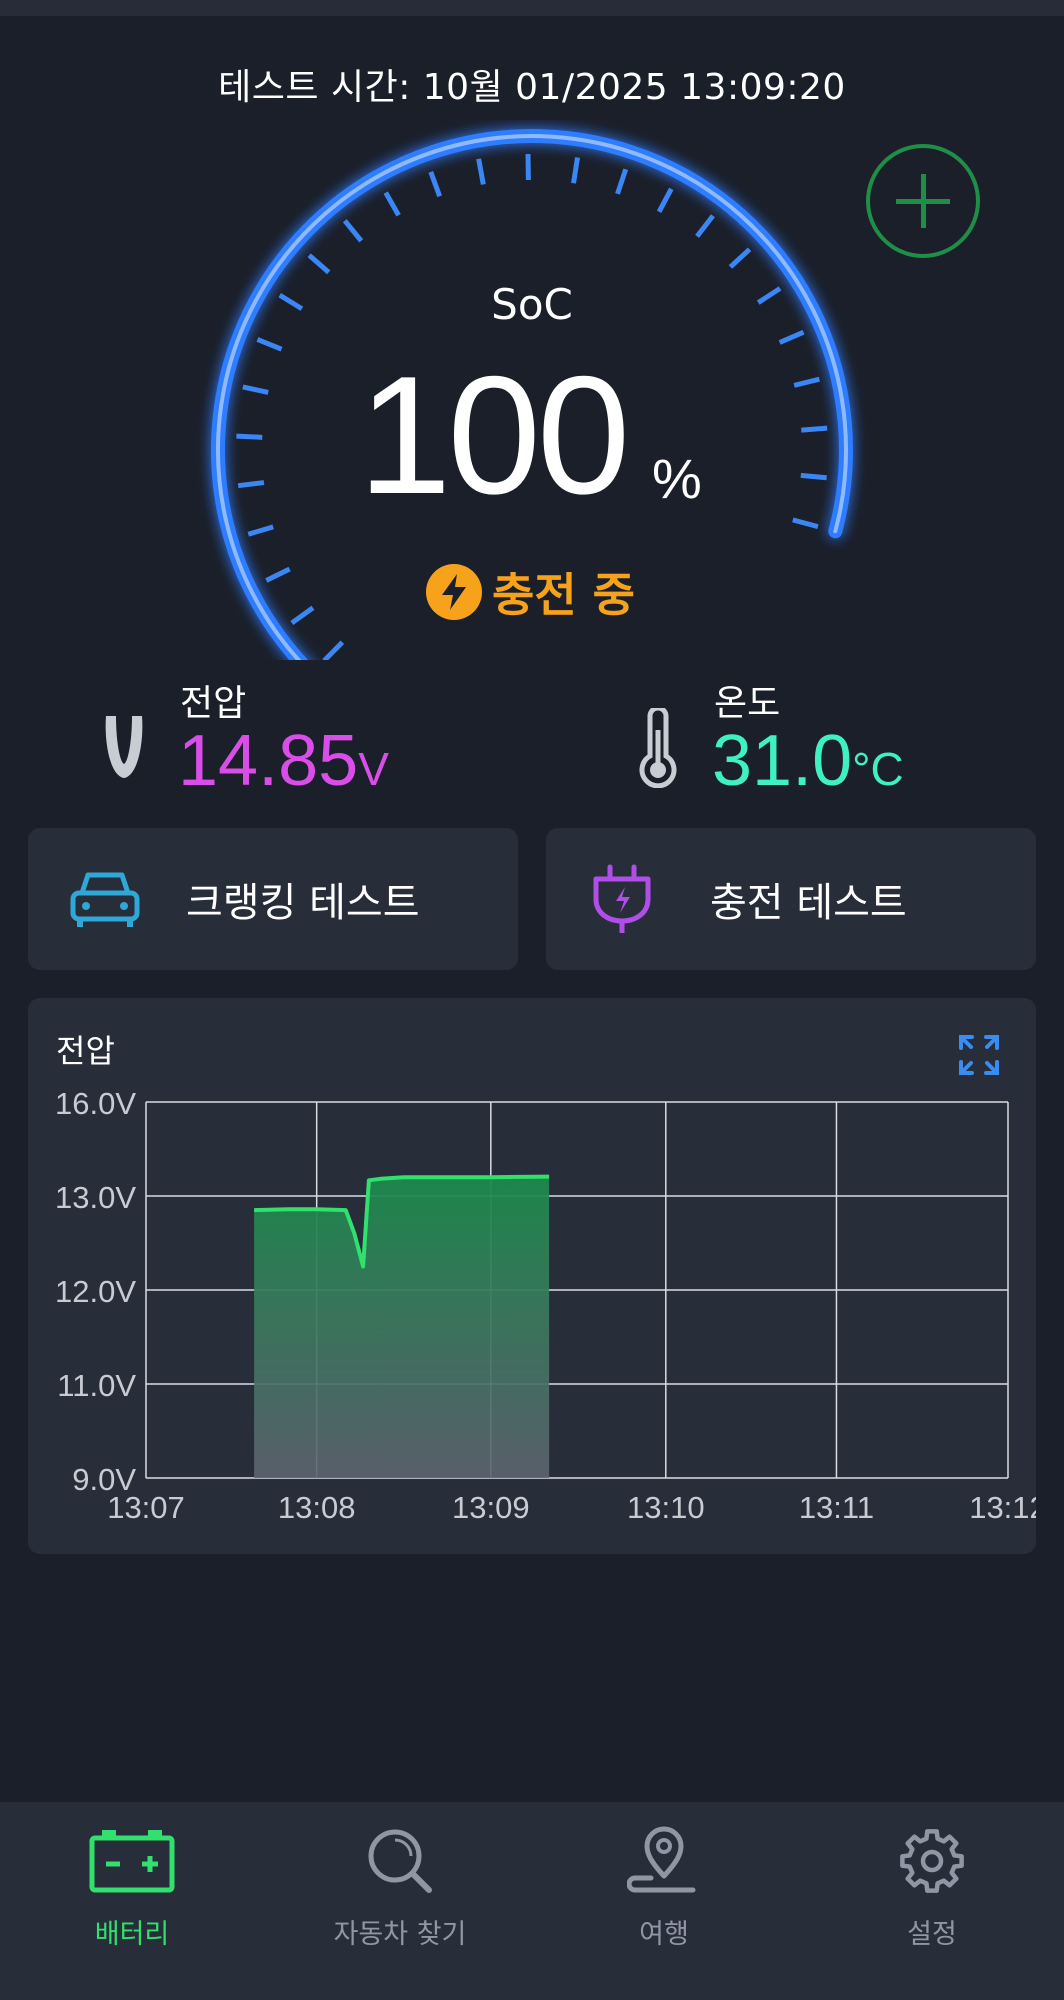 The image size is (1064, 2000). What do you see at coordinates (563, 595) in the screenshot?
I see `charge-status-text: 충전 중` at bounding box center [563, 595].